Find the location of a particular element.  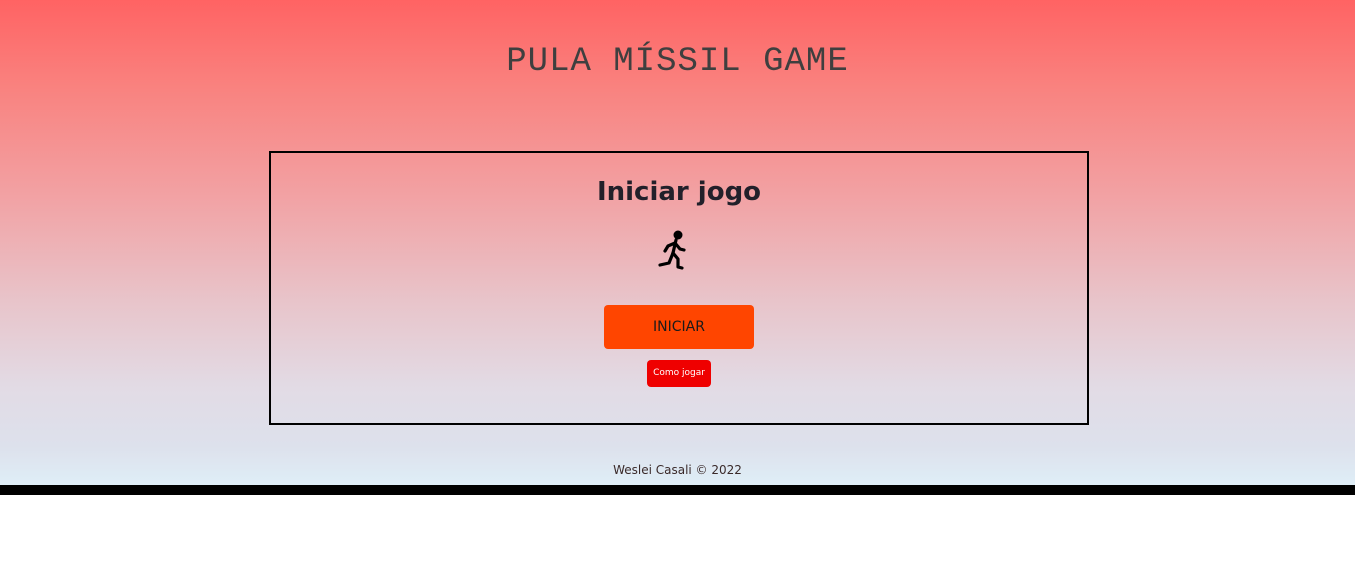

start-button: INICIAR is located at coordinates (679, 327).